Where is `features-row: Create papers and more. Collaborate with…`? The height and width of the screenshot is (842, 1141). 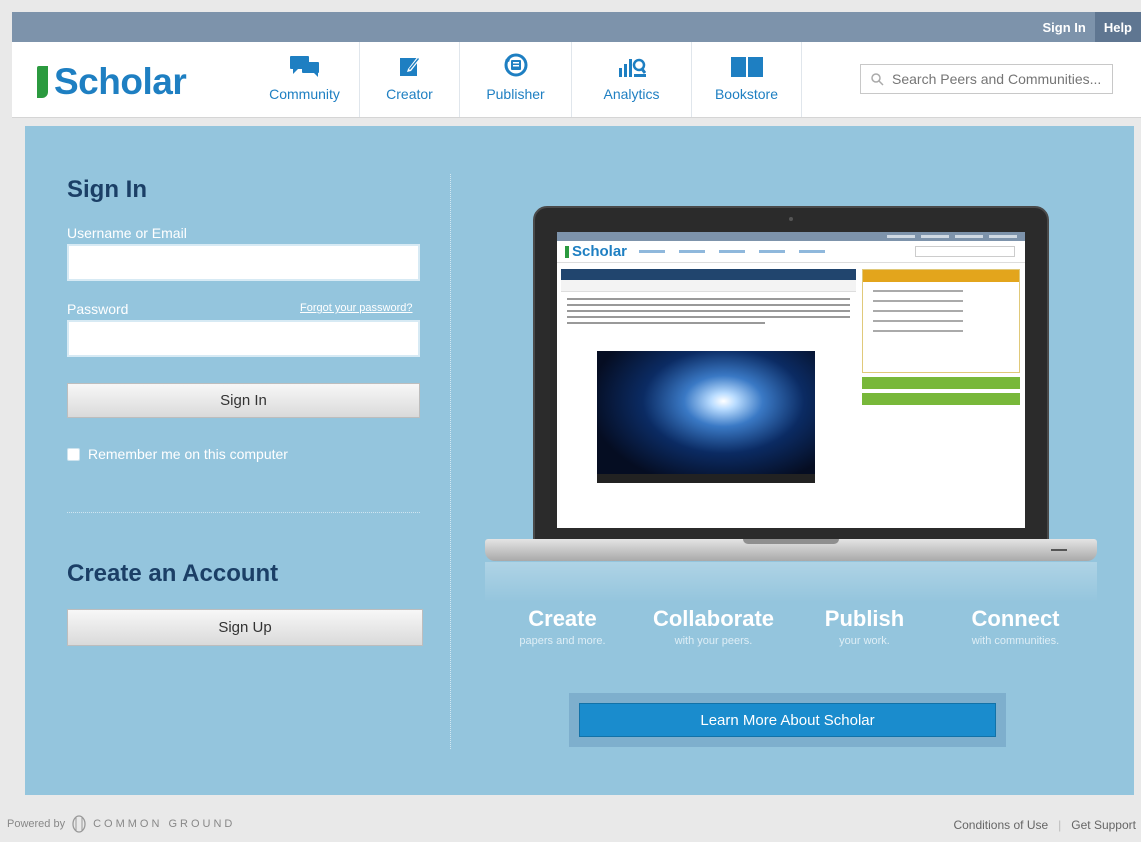
features-row: Create papers and more. Collaborate with… is located at coordinates (789, 626).